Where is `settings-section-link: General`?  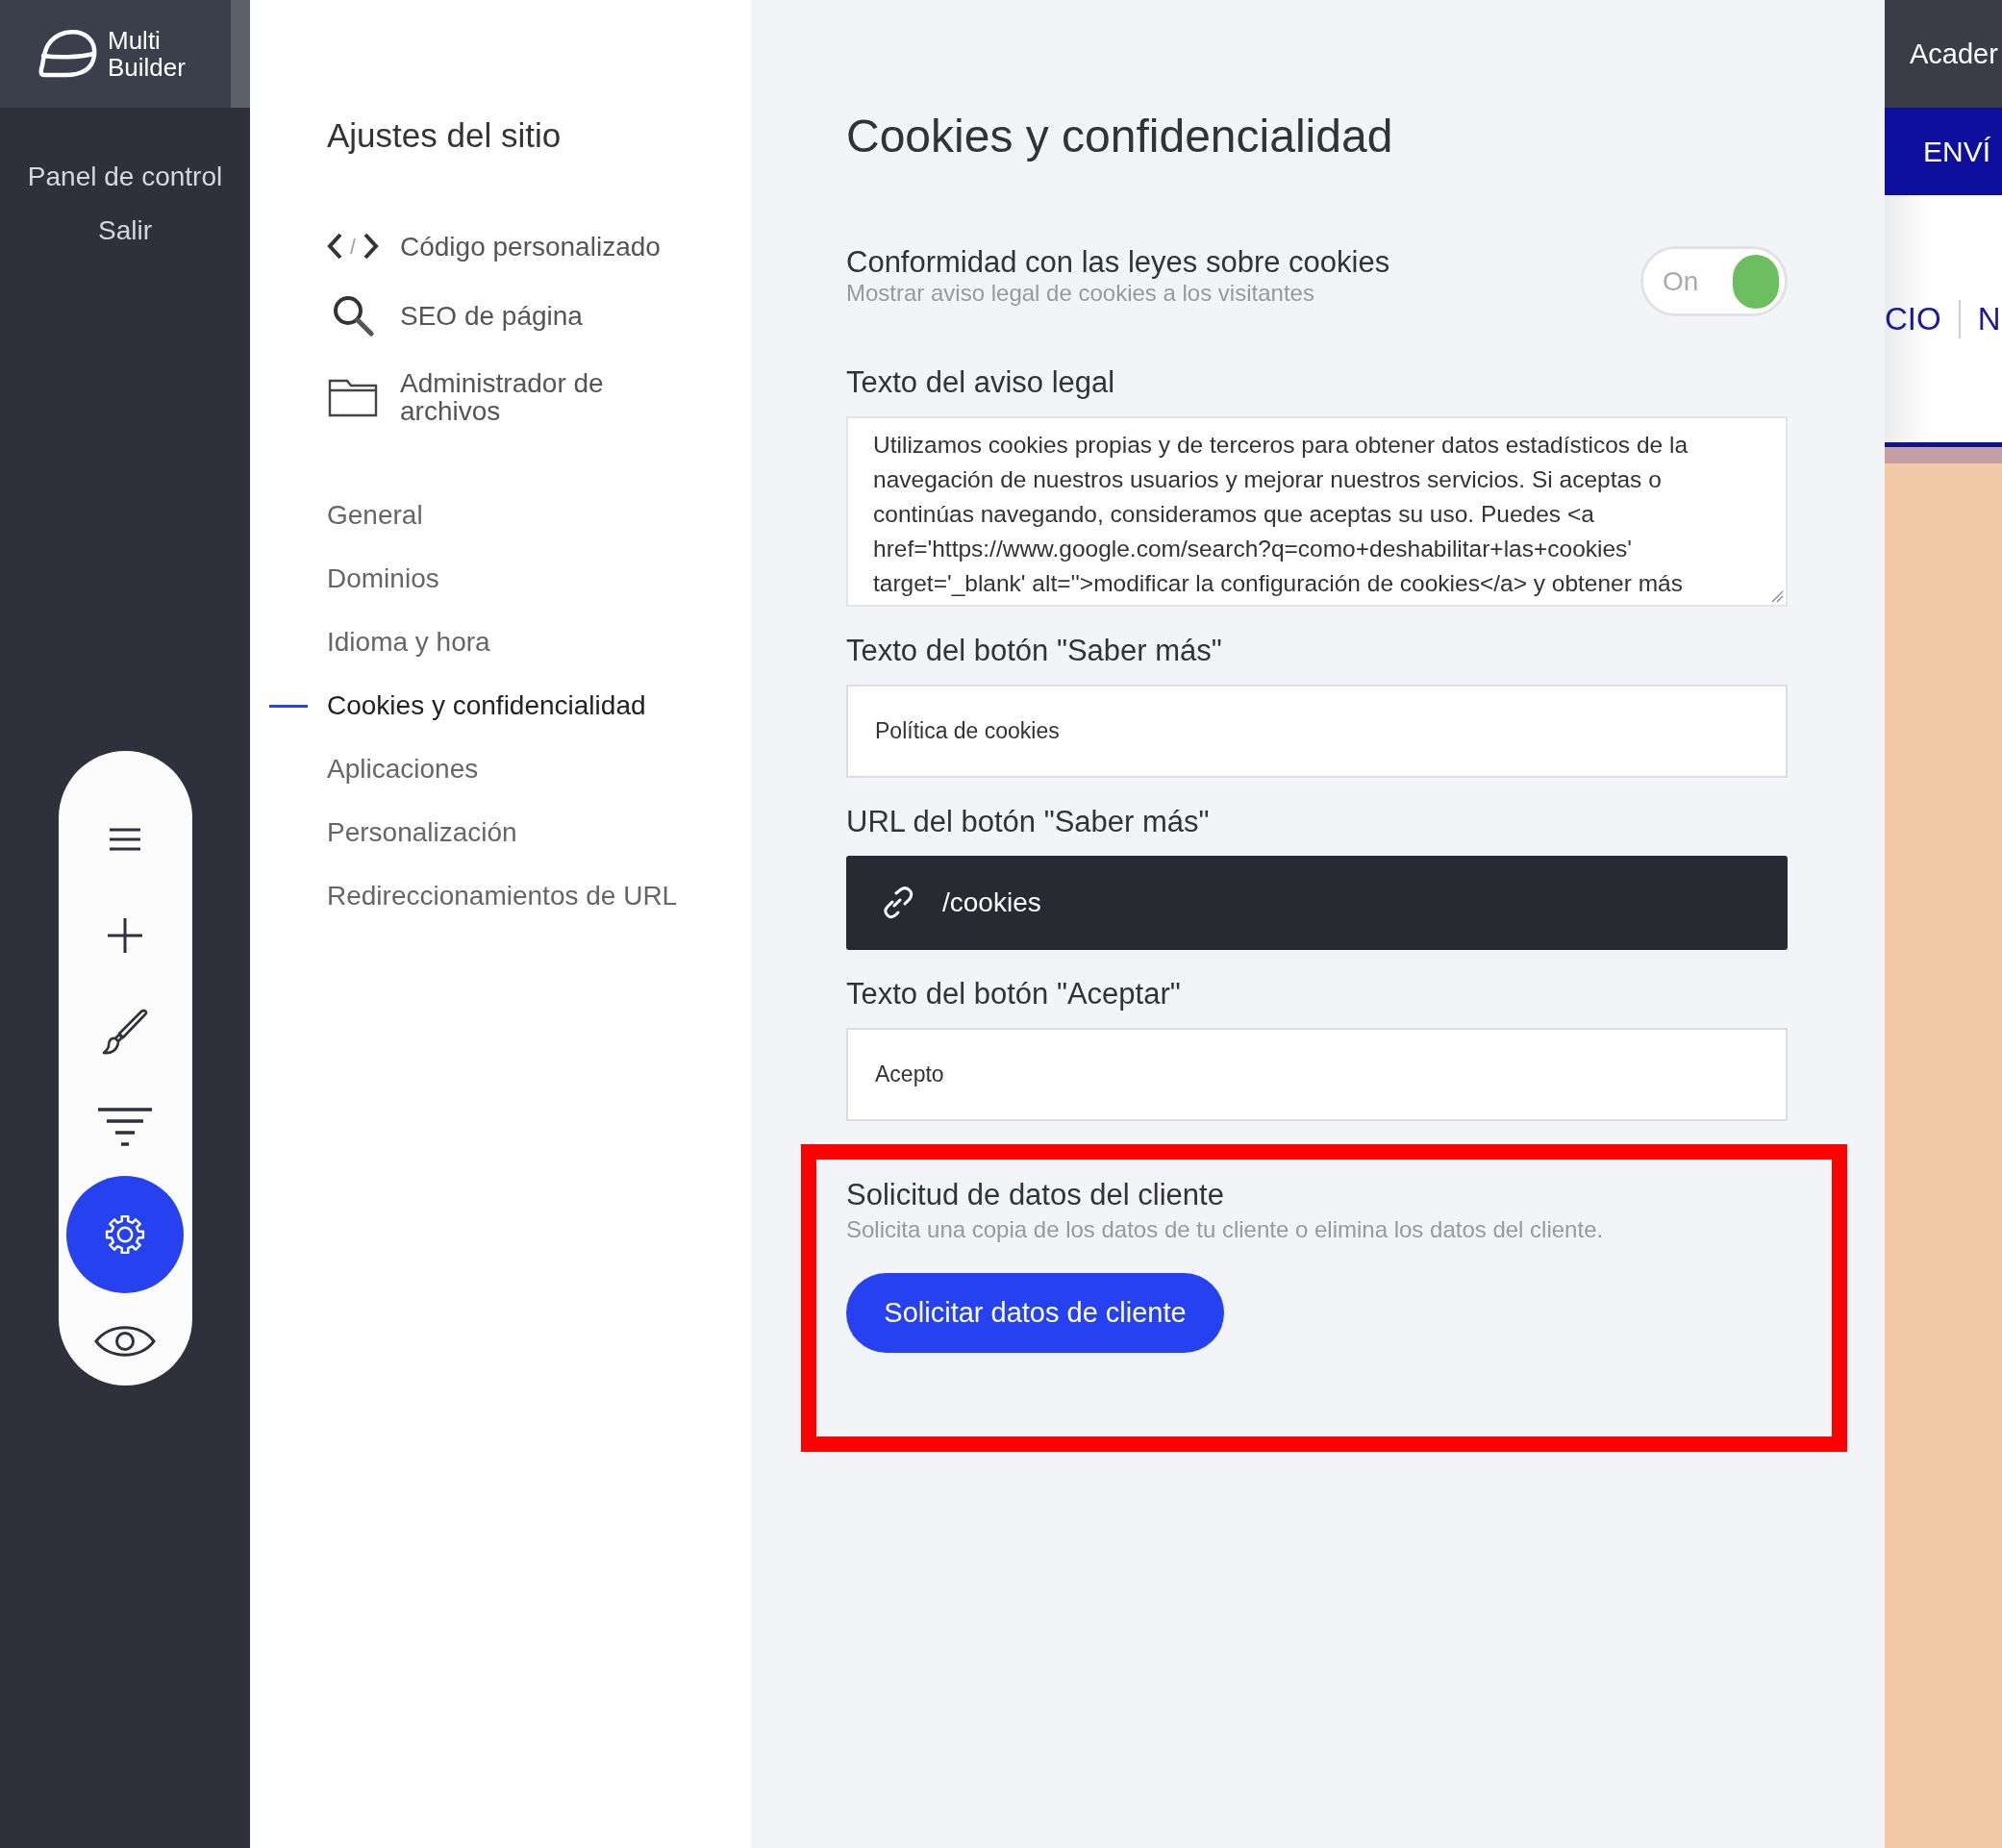
settings-section-link: General is located at coordinates (539, 515).